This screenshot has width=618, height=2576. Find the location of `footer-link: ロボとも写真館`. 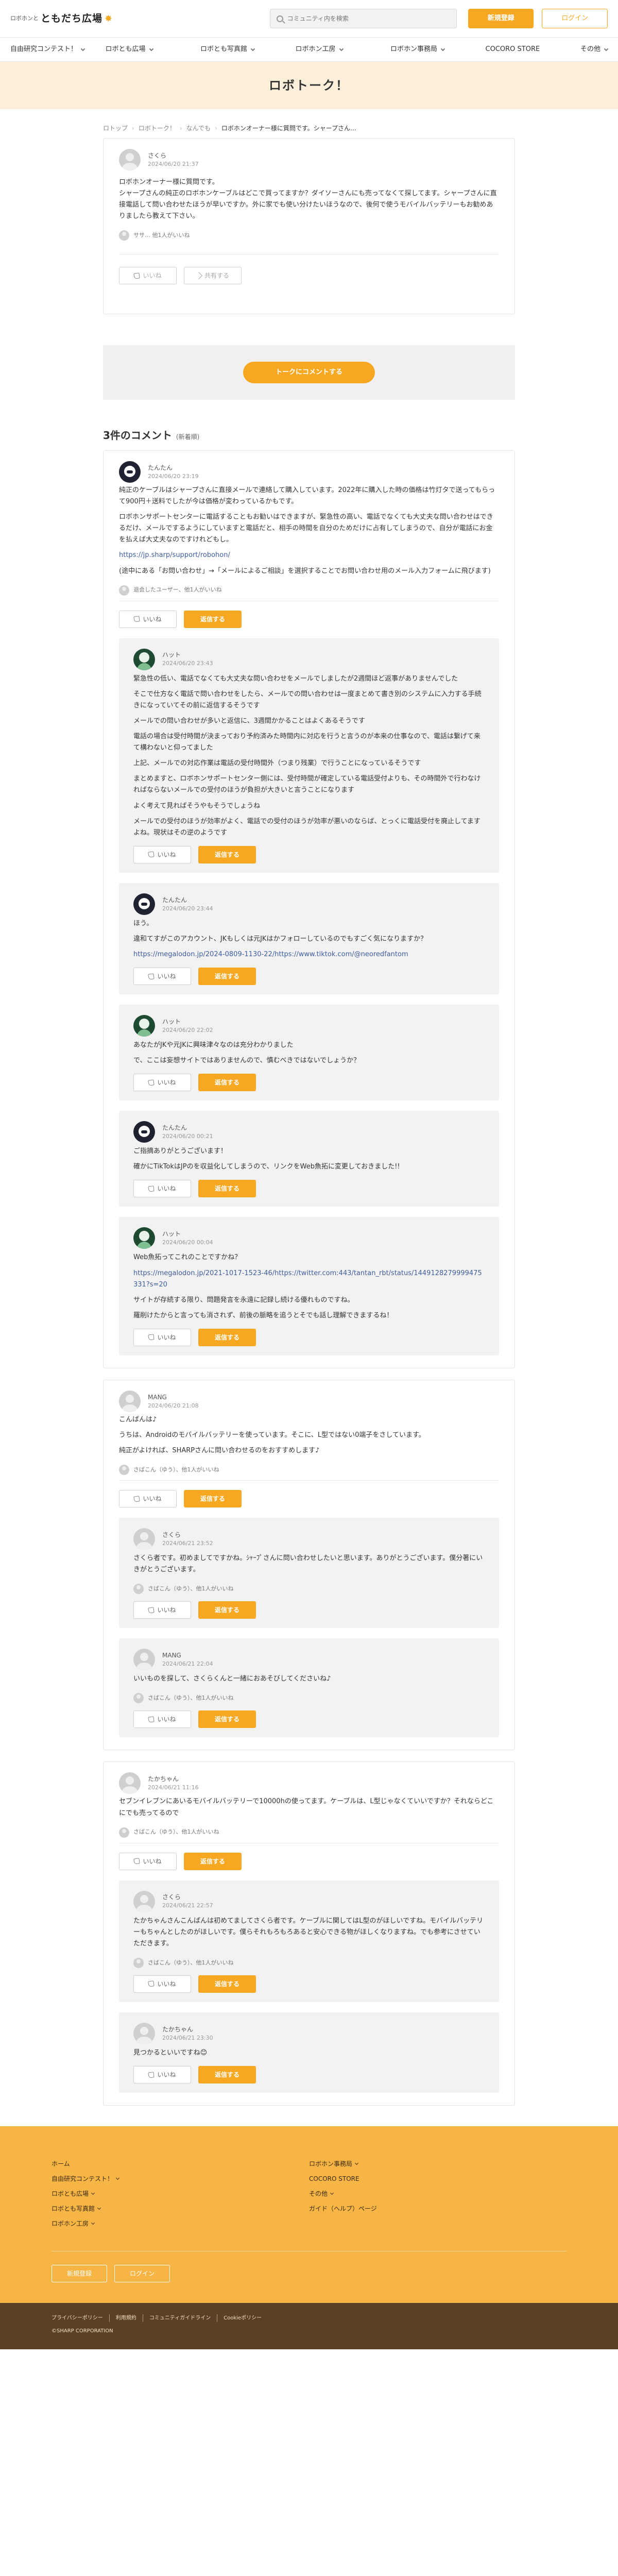

footer-link: ロボとも写真館 is located at coordinates (180, 2208).